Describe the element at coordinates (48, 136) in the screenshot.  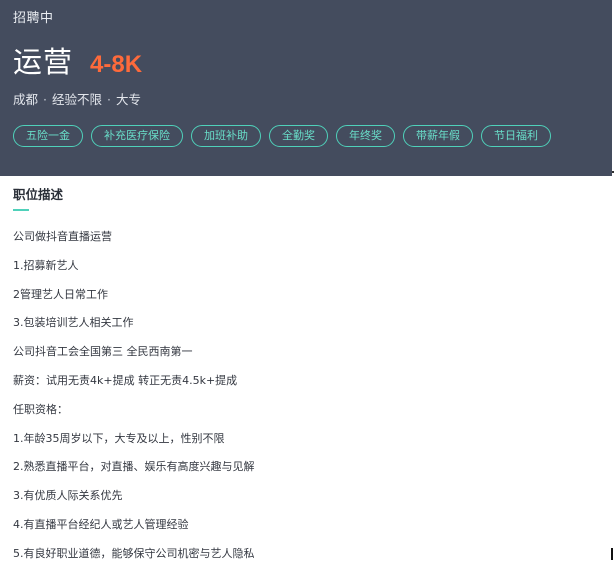
I see `benefit-tag: 五险一金` at that location.